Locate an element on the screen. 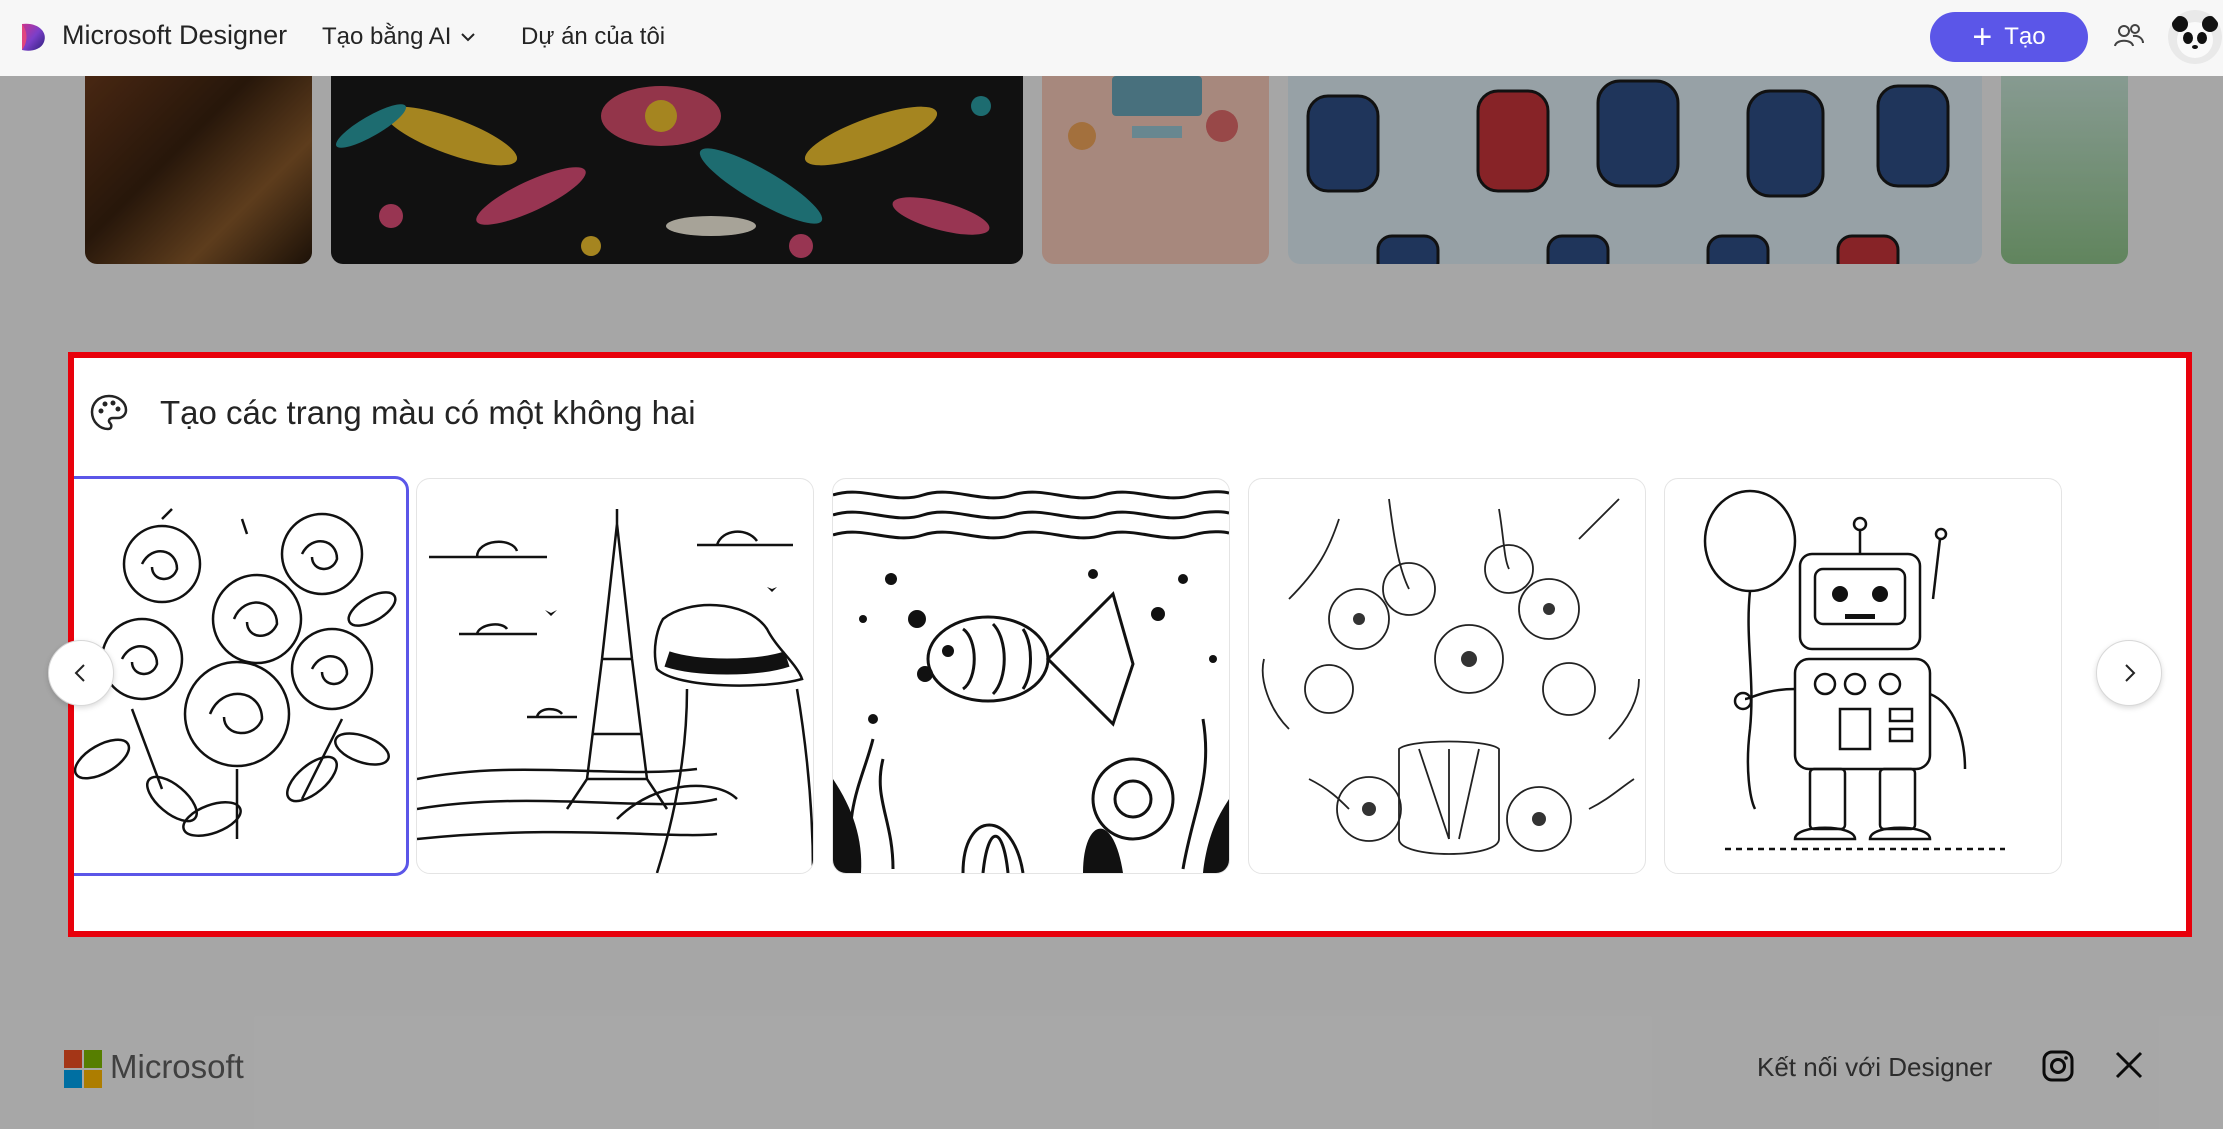 This screenshot has height=1129, width=2223. brand-title: Microsoft Designer is located at coordinates (174, 35).